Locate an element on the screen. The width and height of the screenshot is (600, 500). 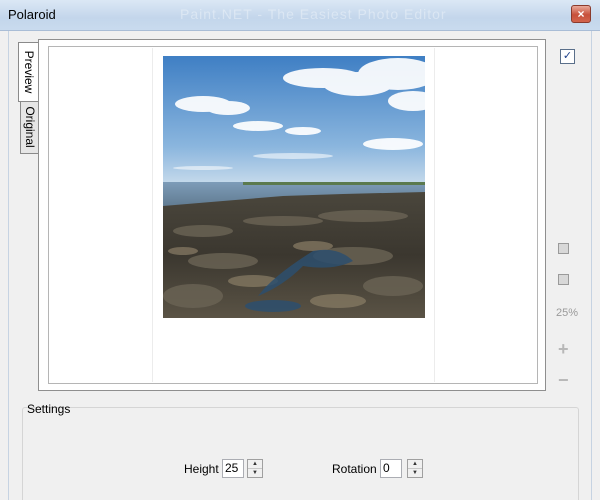
zoom-out-icon: − is located at coordinates (563, 380).